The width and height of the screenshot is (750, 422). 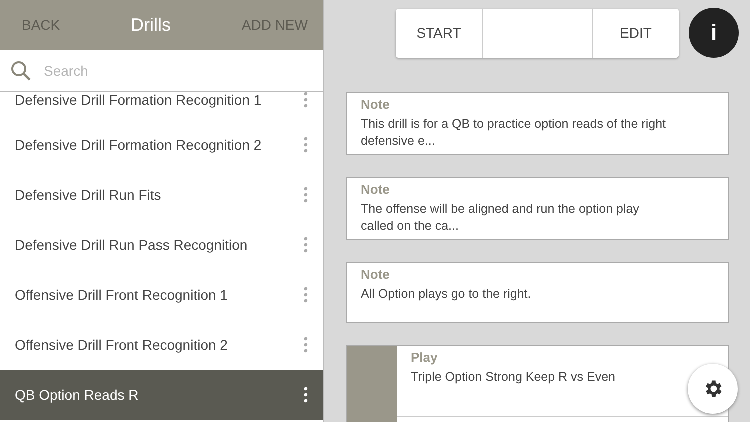 What do you see at coordinates (161, 395) in the screenshot?
I see `drill-list-item: QB Option Reads R` at bounding box center [161, 395].